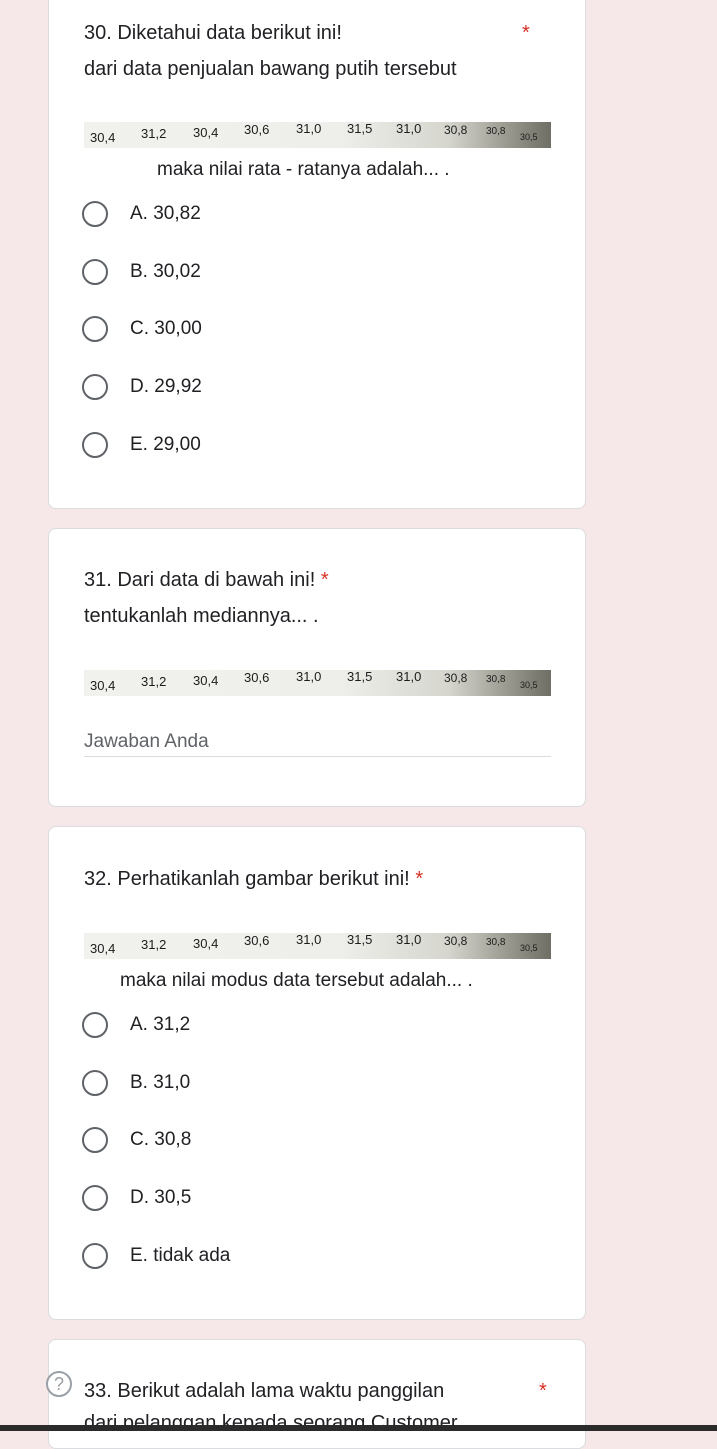  I want to click on option-b: B. 31,0, so click(136, 1083).